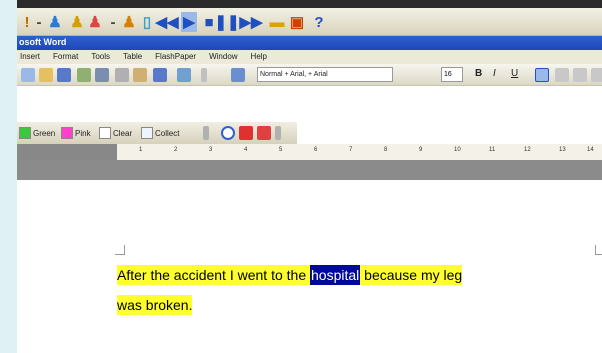 The image size is (602, 353). Describe the element at coordinates (167, 133) in the screenshot. I see `collect-label: Collect` at that location.